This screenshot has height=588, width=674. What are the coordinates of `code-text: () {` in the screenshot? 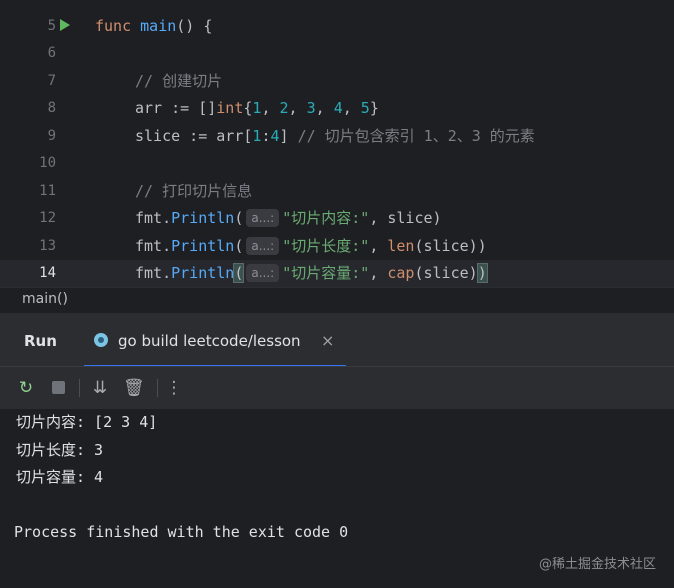 It's located at (194, 26).